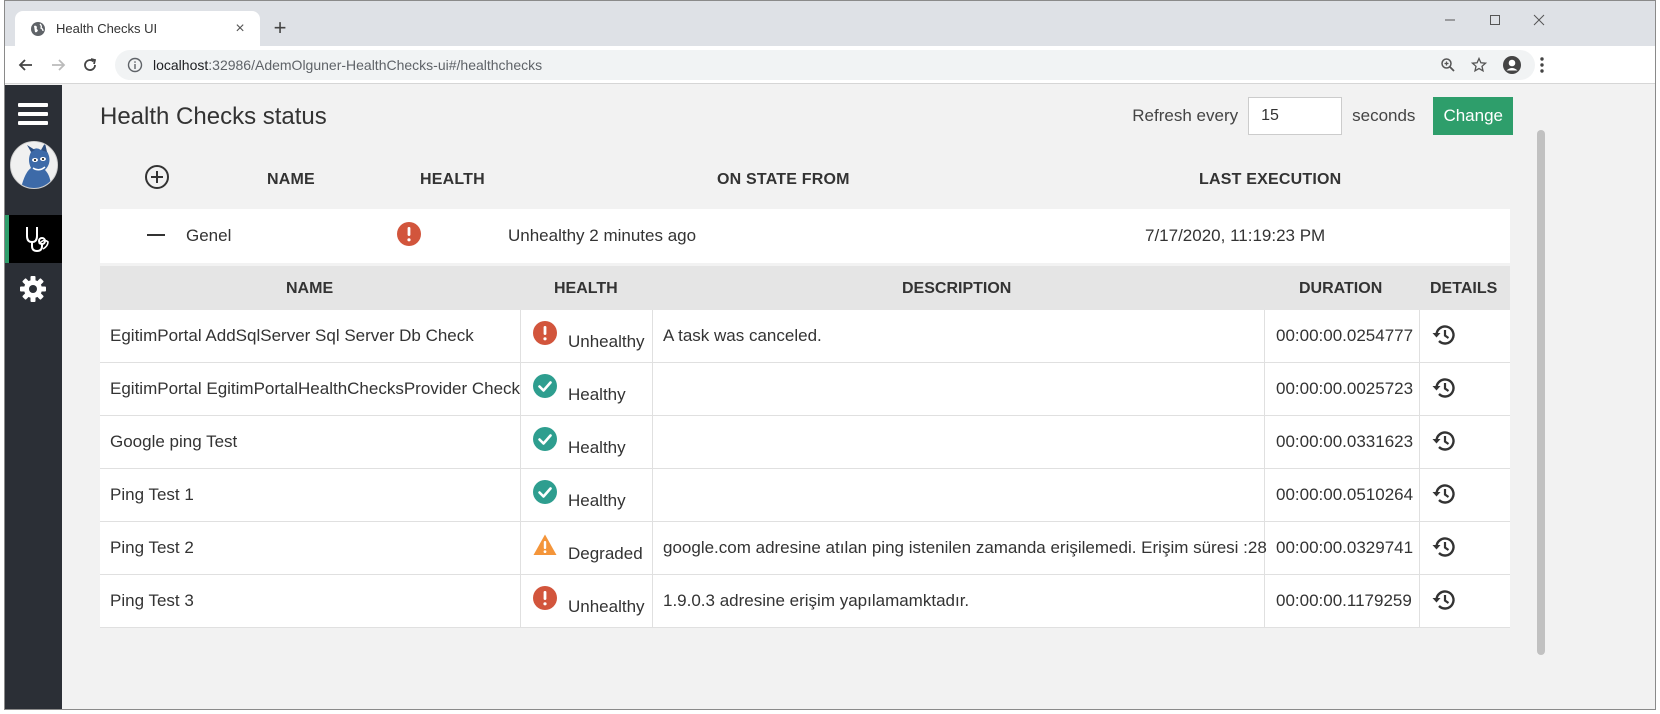 The height and width of the screenshot is (714, 1660). What do you see at coordinates (310, 548) in the screenshot?
I see `cell-name: Ping Test 2` at bounding box center [310, 548].